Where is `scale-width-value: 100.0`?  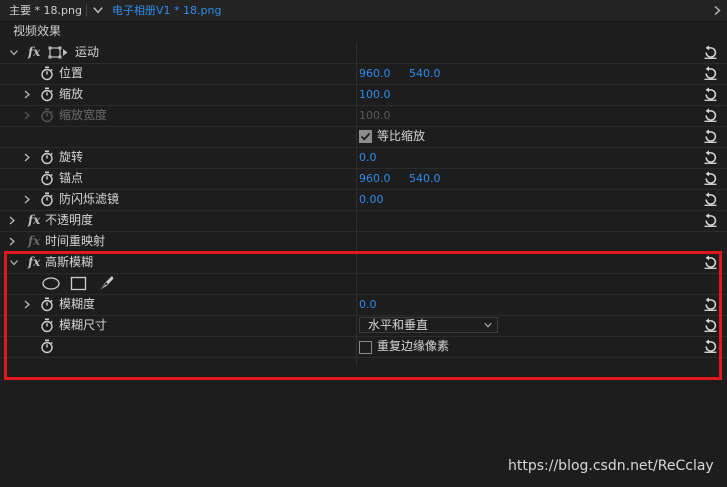 scale-width-value: 100.0 is located at coordinates (375, 115).